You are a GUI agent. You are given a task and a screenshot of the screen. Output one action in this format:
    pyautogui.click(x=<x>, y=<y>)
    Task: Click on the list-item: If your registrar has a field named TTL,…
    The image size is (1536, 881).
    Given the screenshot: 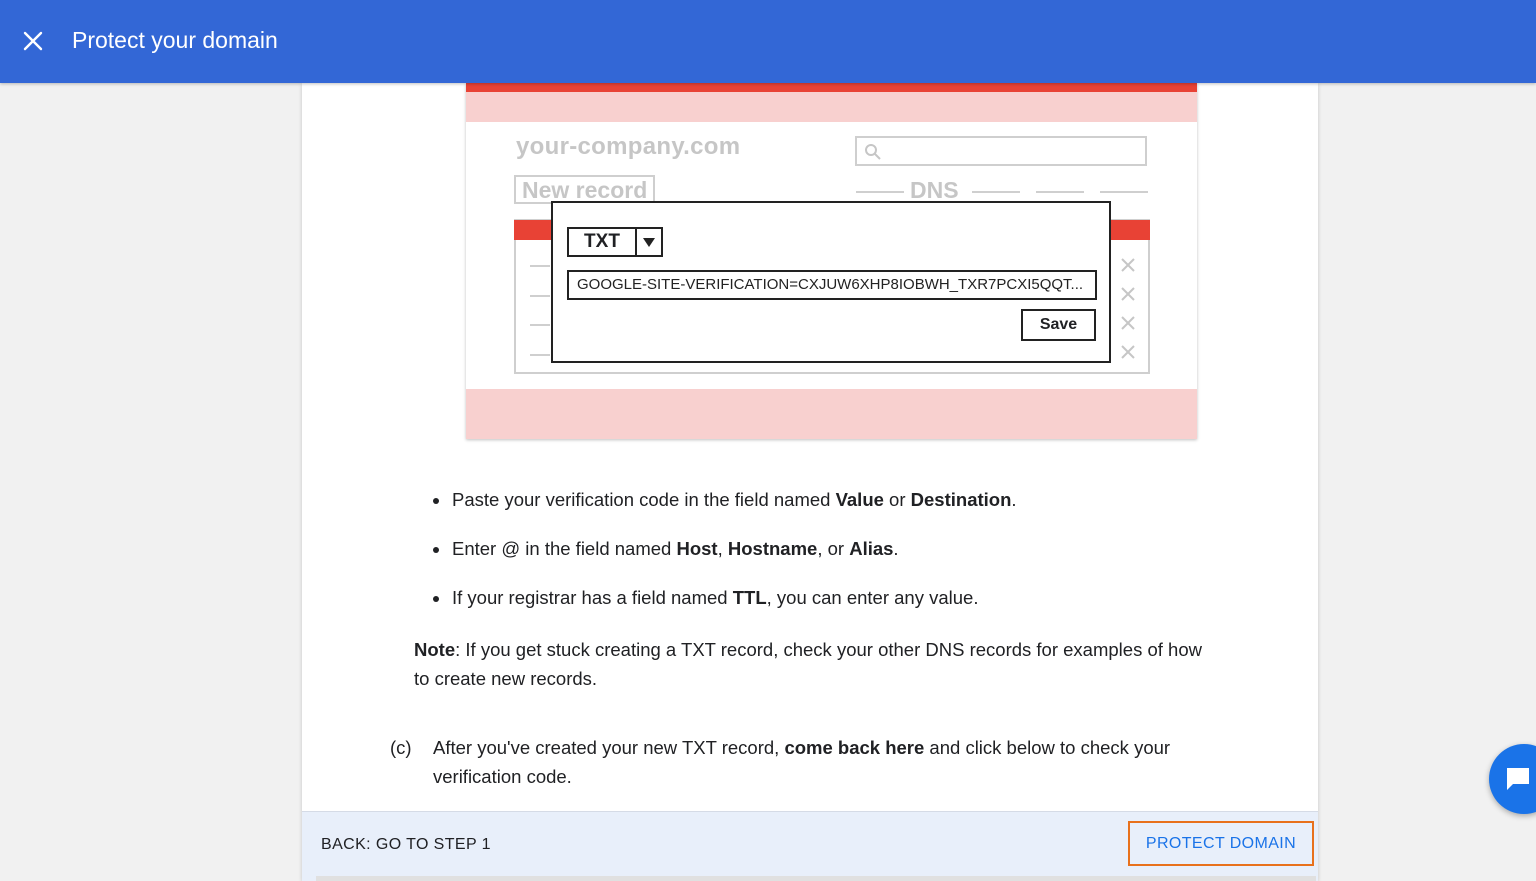 What is the action you would take?
    pyautogui.click(x=724, y=598)
    